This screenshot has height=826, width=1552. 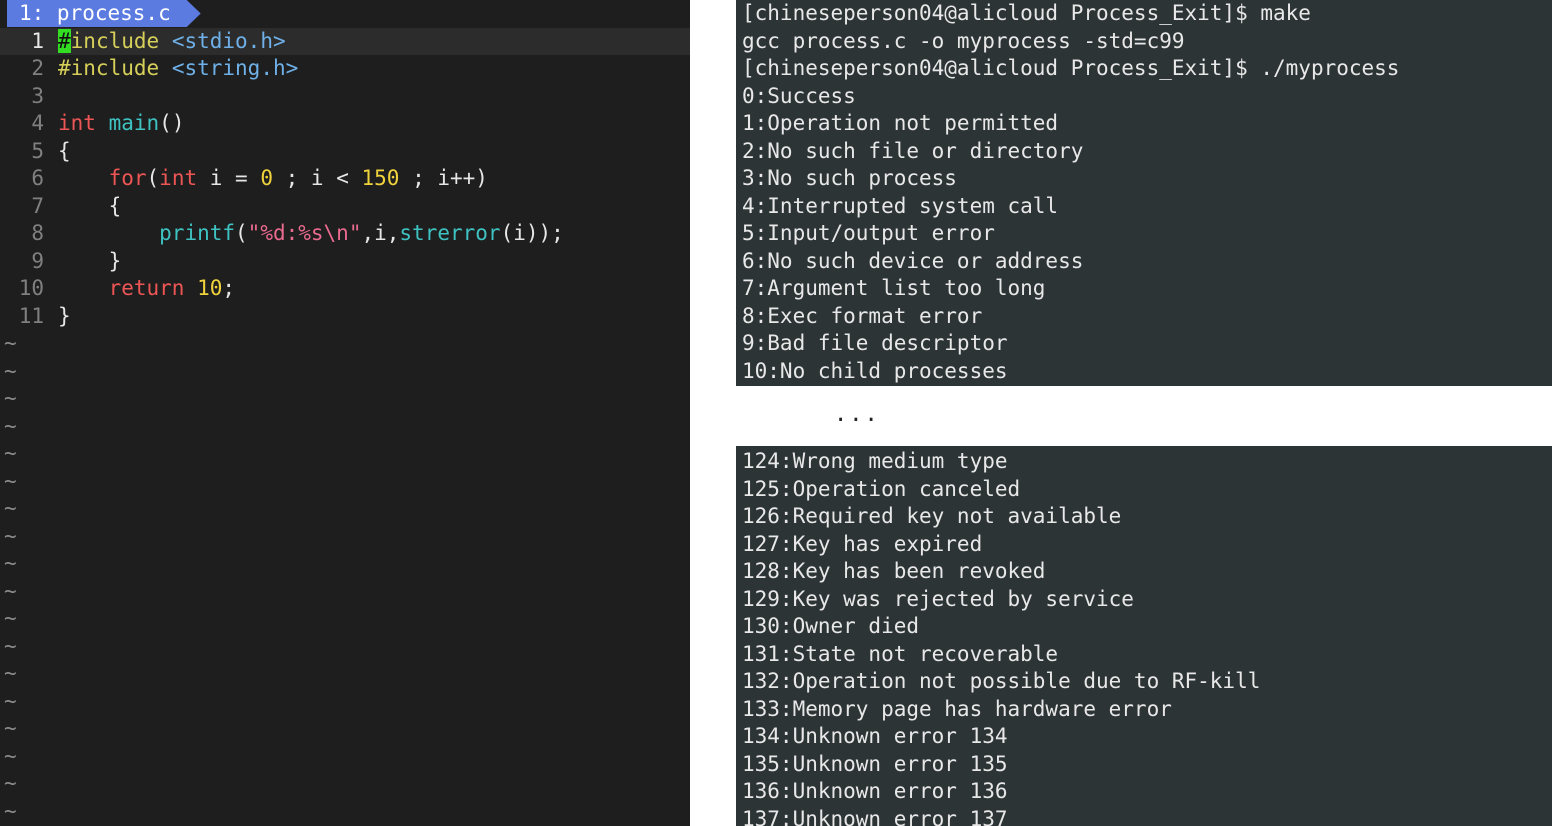 What do you see at coordinates (37, 68) in the screenshot?
I see `line-number: 2` at bounding box center [37, 68].